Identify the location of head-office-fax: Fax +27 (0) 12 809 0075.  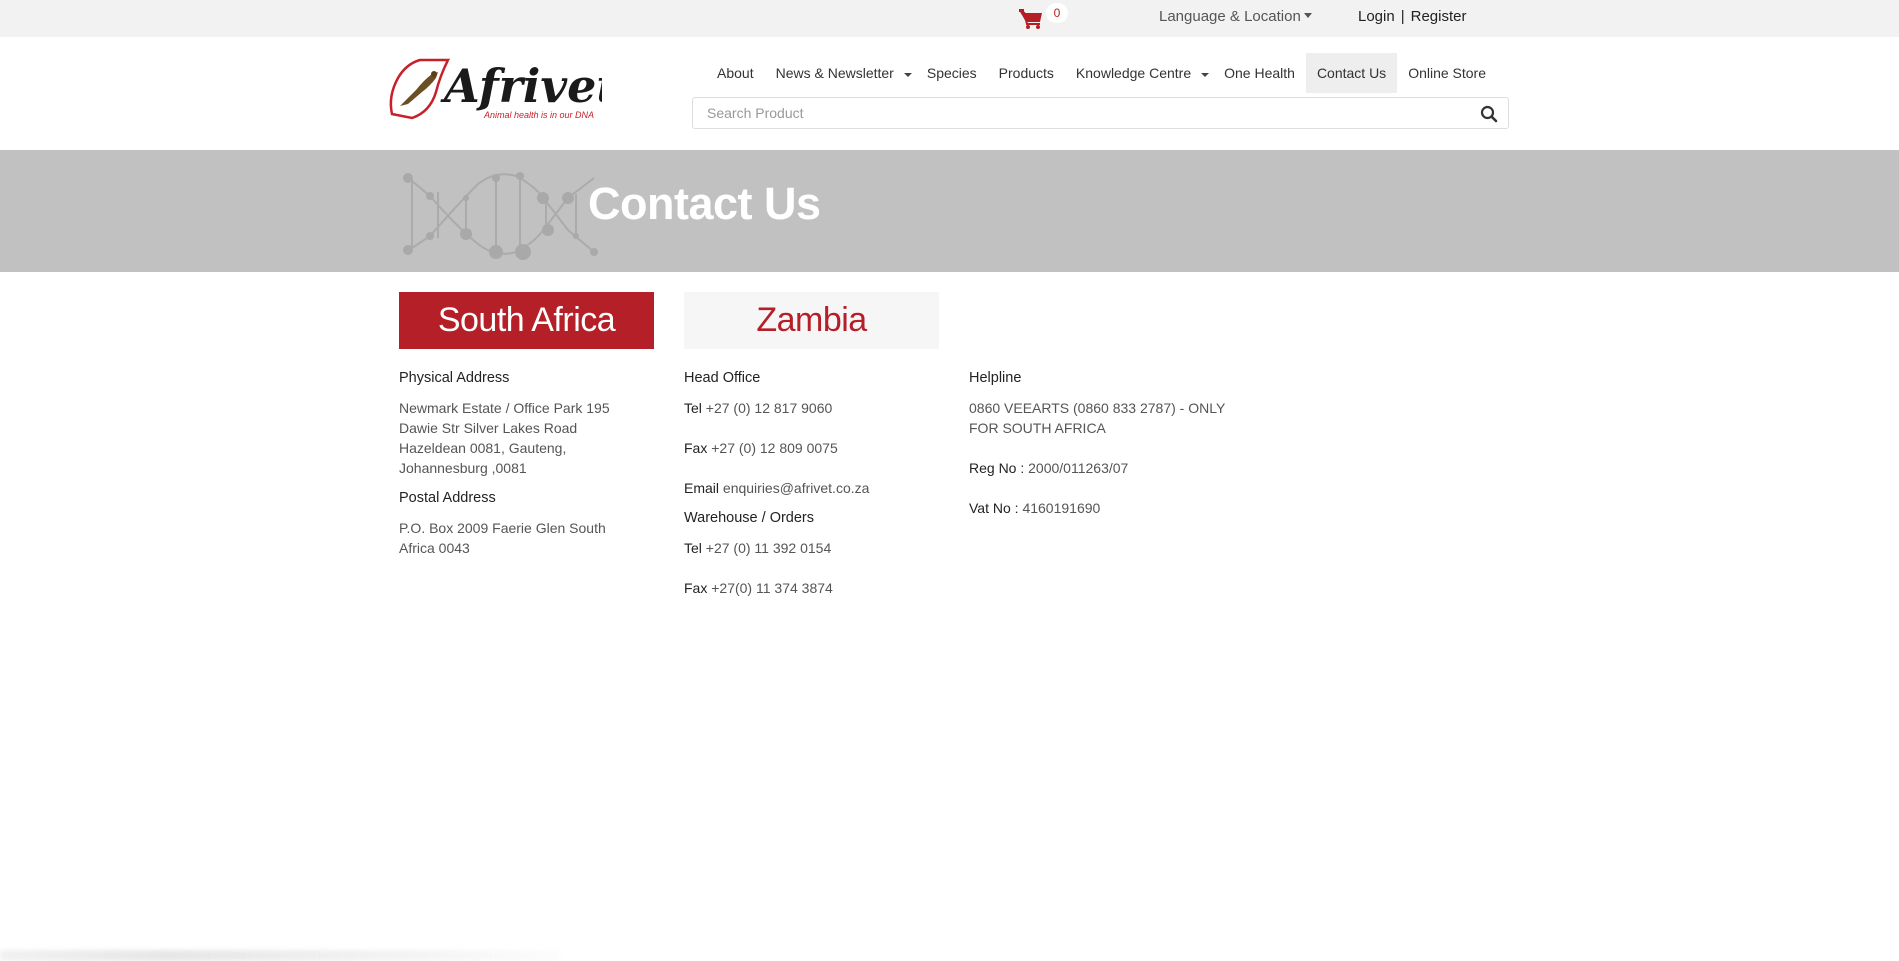
(814, 448).